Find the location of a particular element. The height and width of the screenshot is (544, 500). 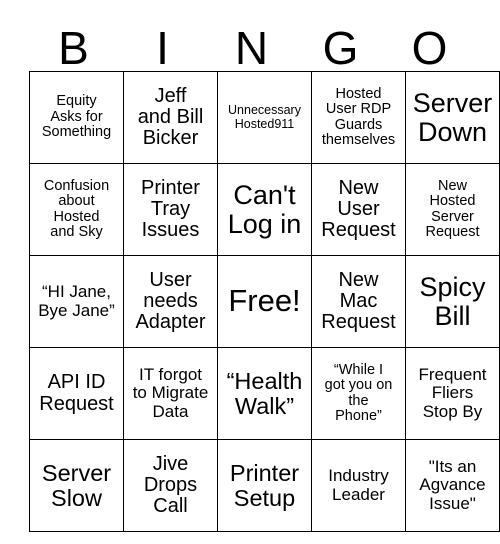

bingo-header-letter-i: I is located at coordinates (162, 48).